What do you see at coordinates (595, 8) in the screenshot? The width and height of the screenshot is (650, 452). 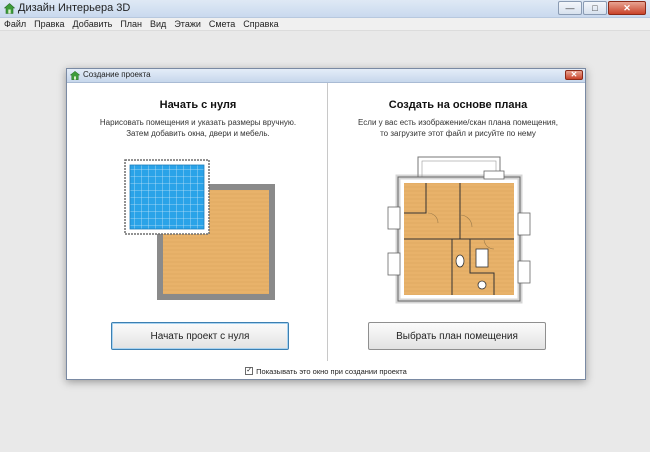 I see `maximize-button: □` at bounding box center [595, 8].